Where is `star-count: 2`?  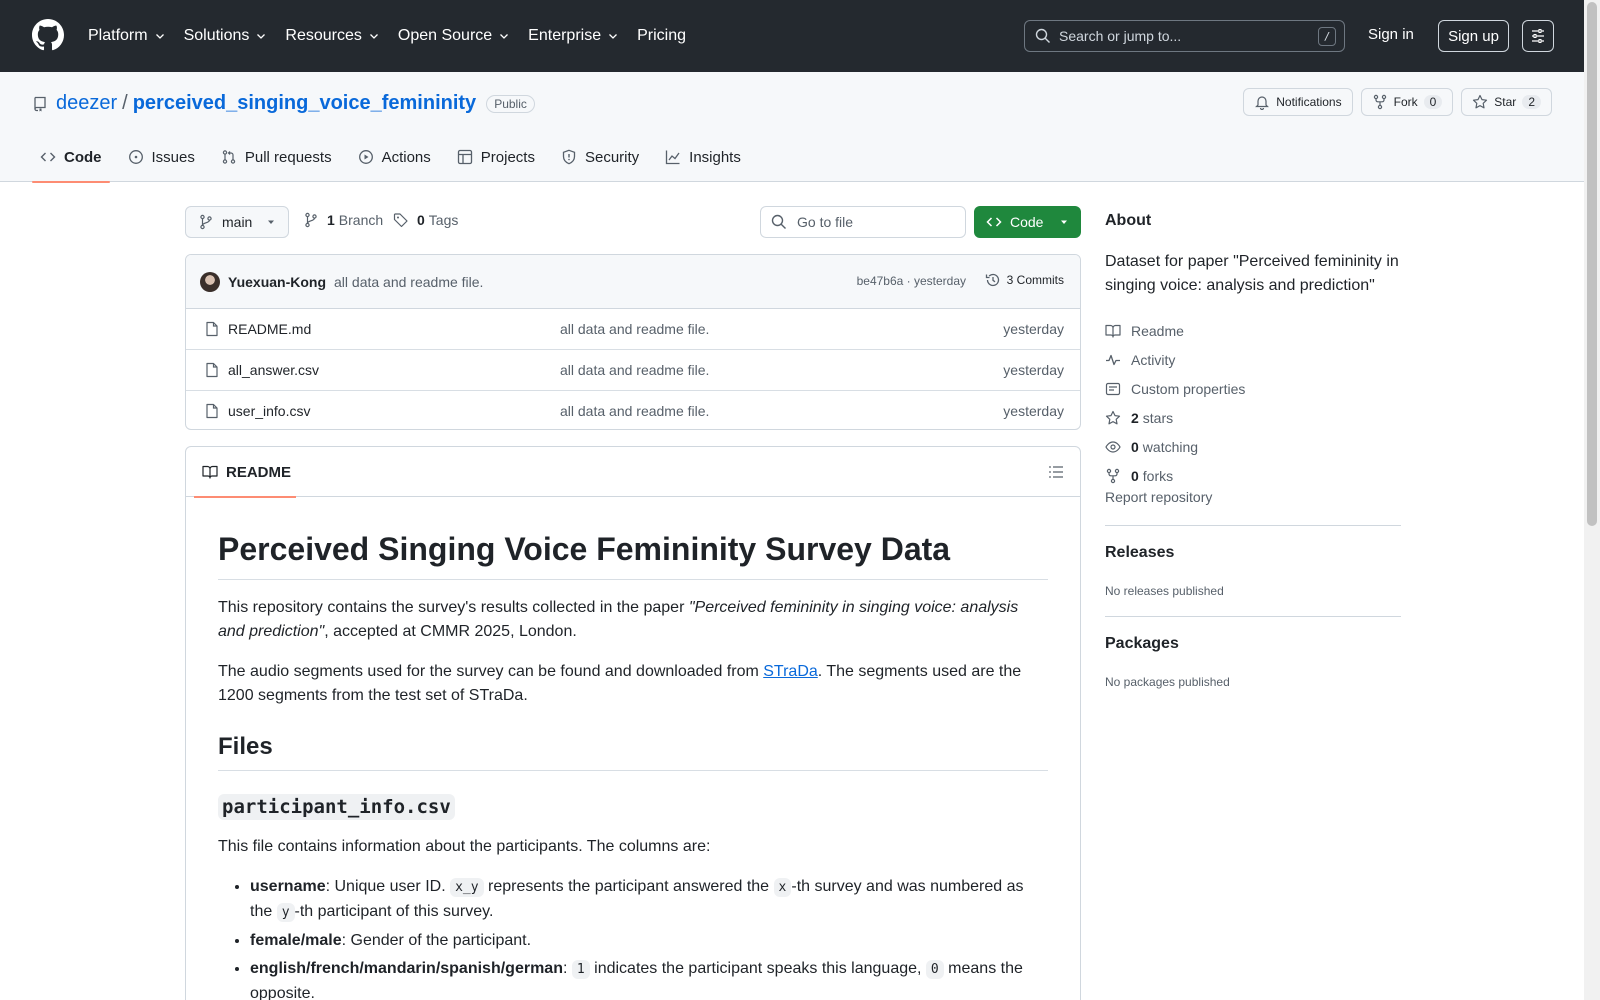
star-count: 2 is located at coordinates (1531, 102).